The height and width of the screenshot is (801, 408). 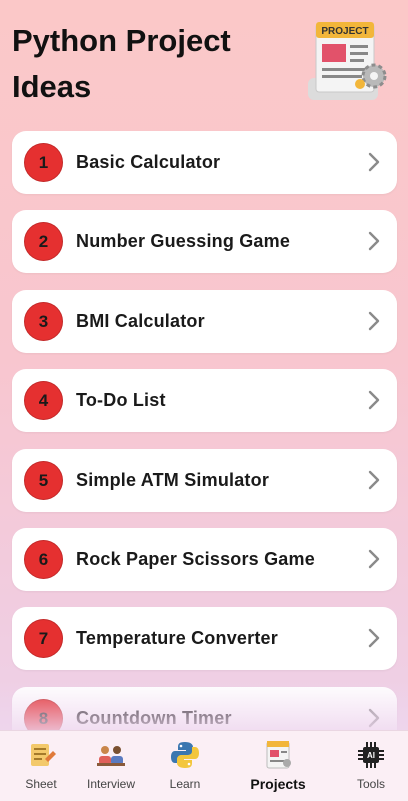 I want to click on project-title: Temperature Converter, so click(x=177, y=638).